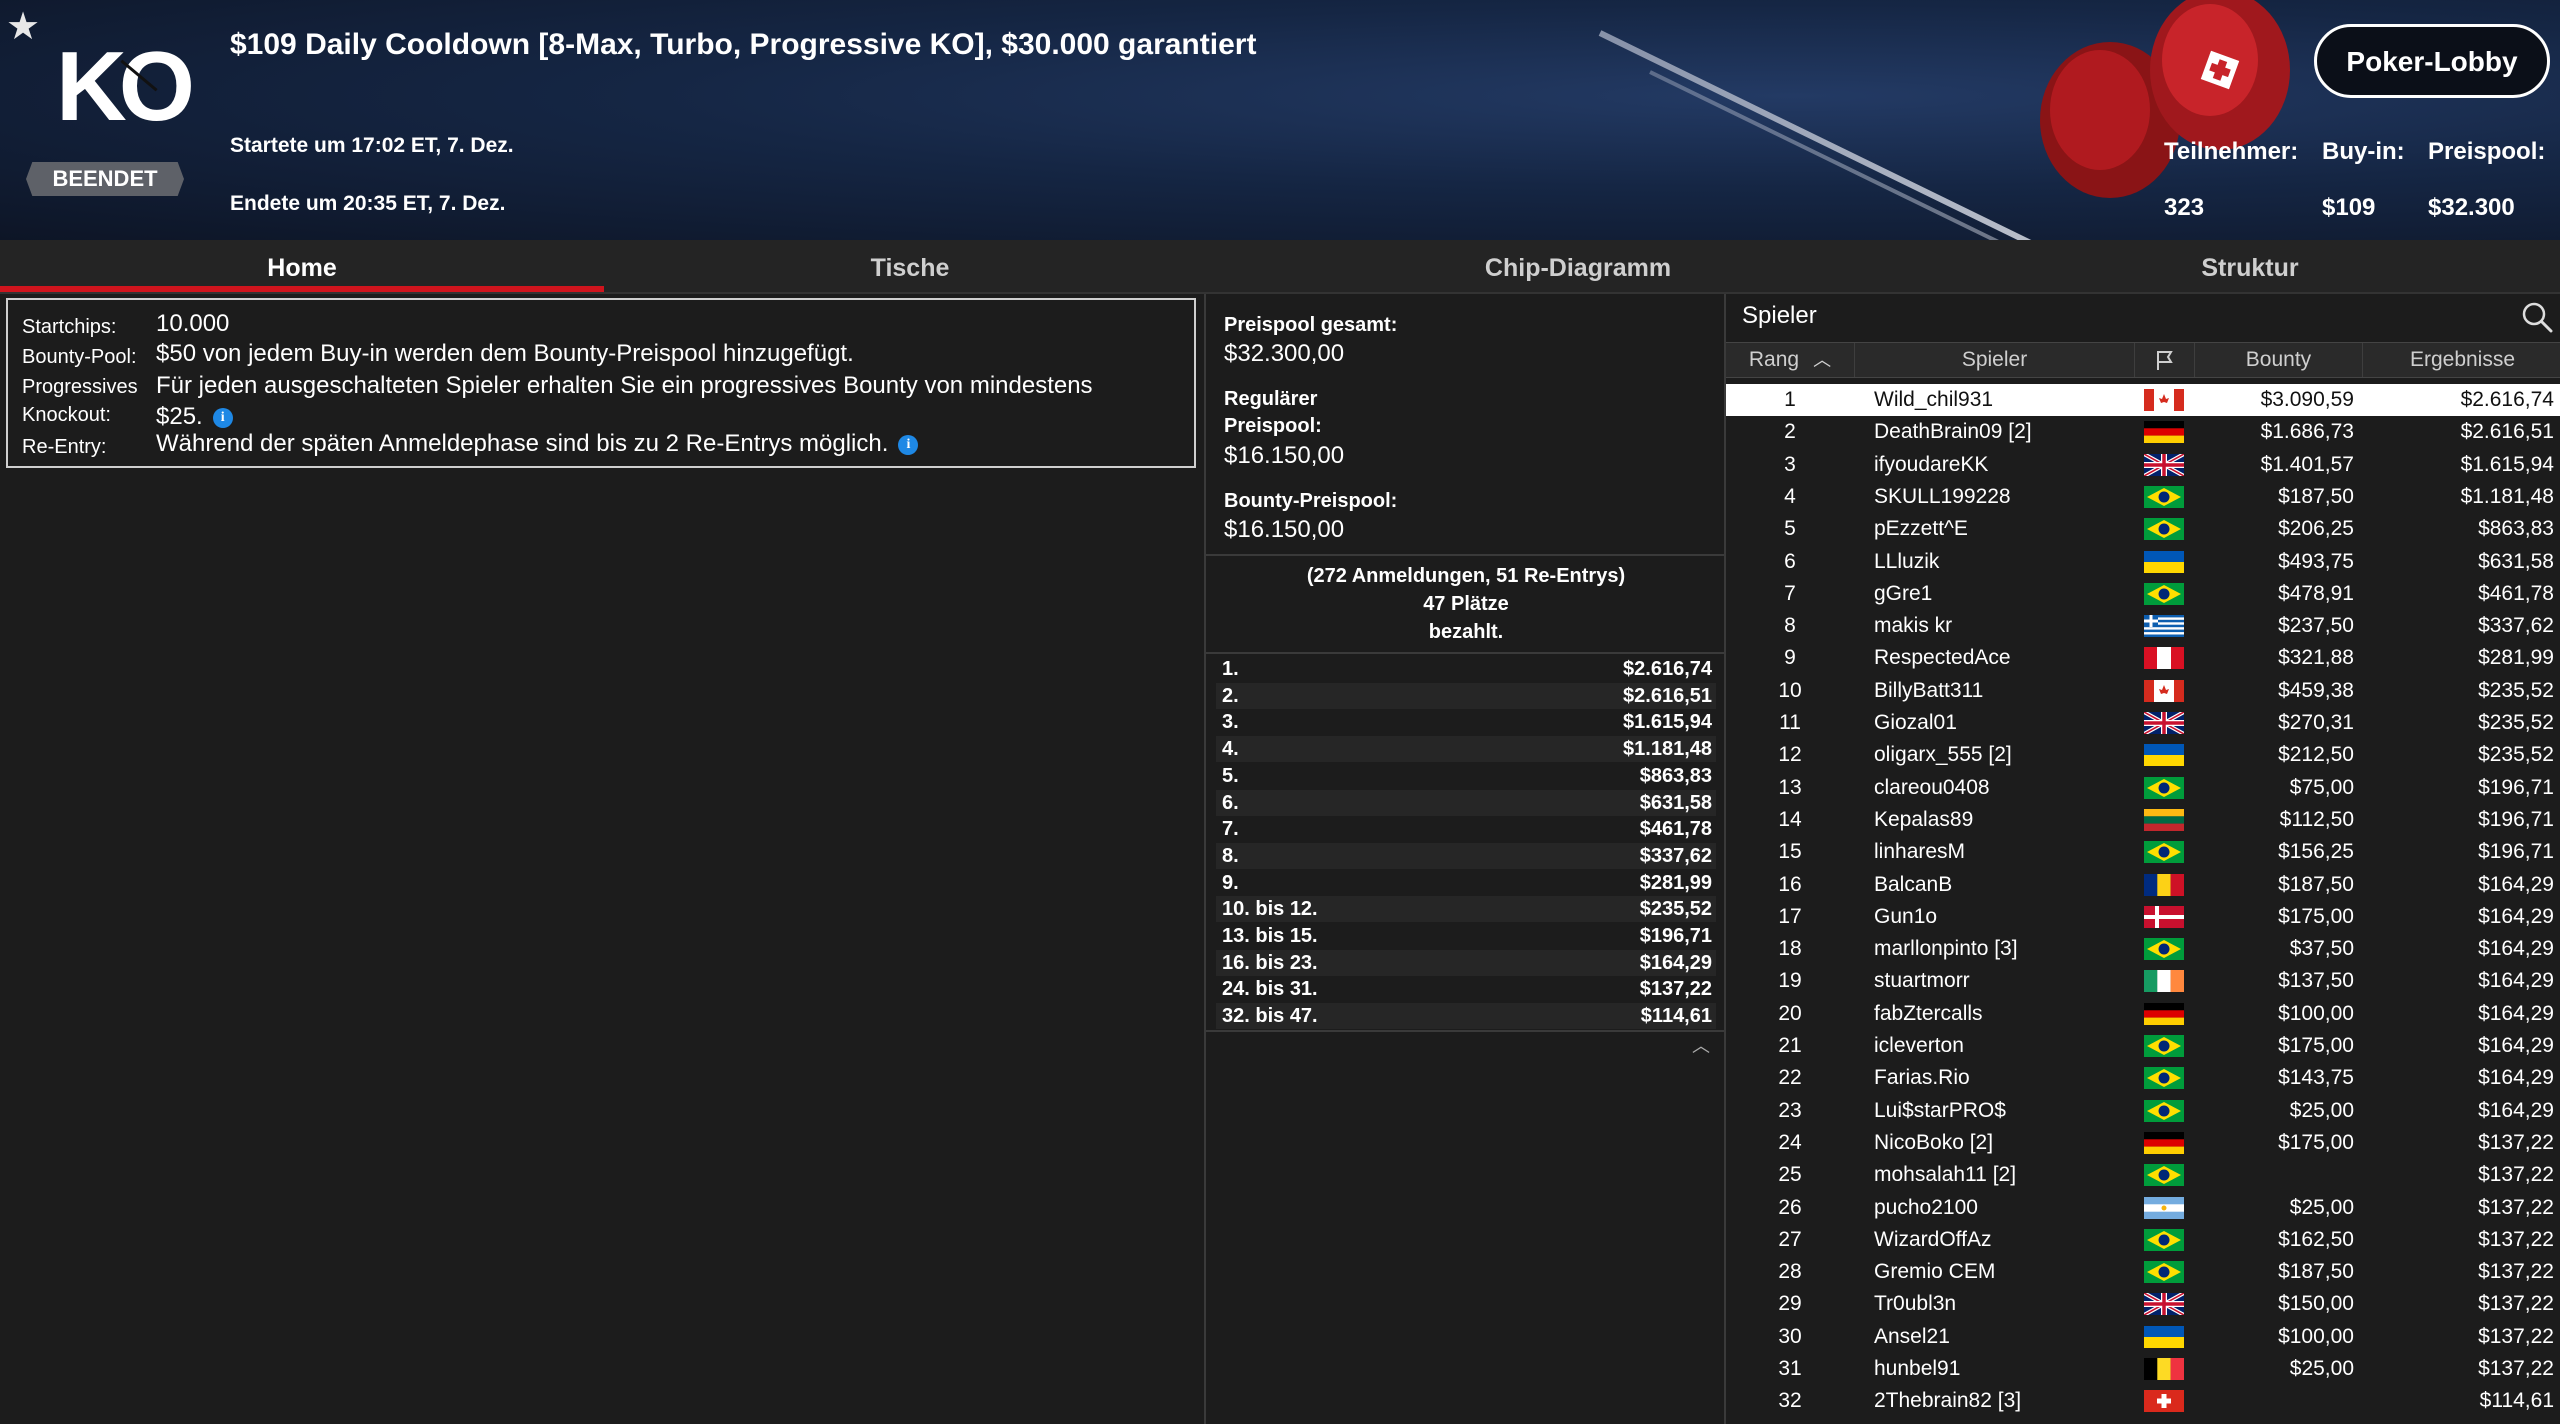 The height and width of the screenshot is (1424, 2560). I want to click on search-icon, so click(2537, 317).